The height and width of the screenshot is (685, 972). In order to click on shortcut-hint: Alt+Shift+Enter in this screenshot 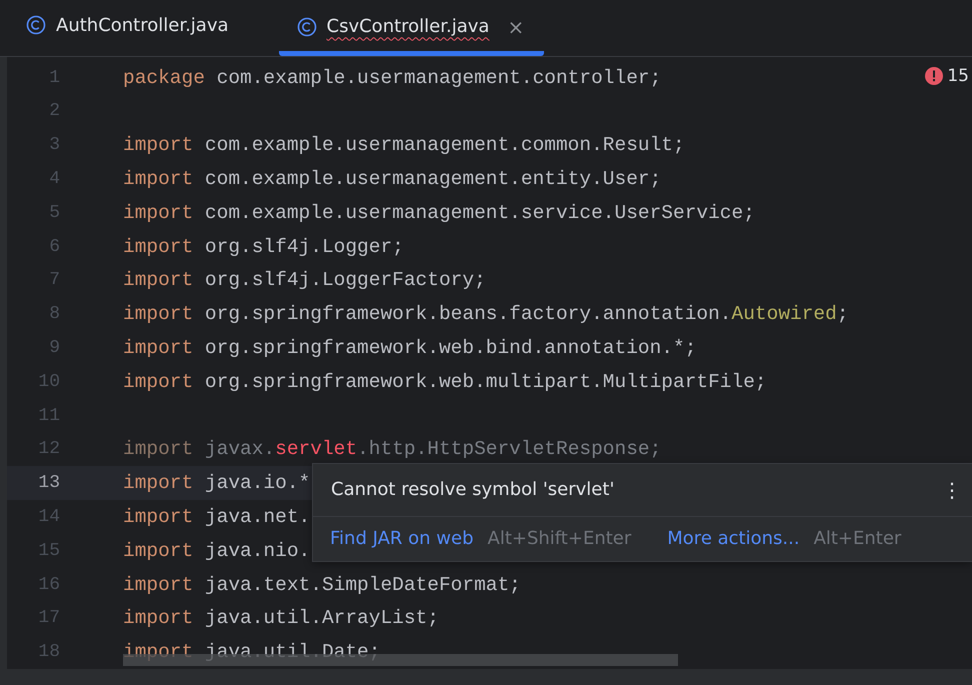, I will do `click(560, 539)`.